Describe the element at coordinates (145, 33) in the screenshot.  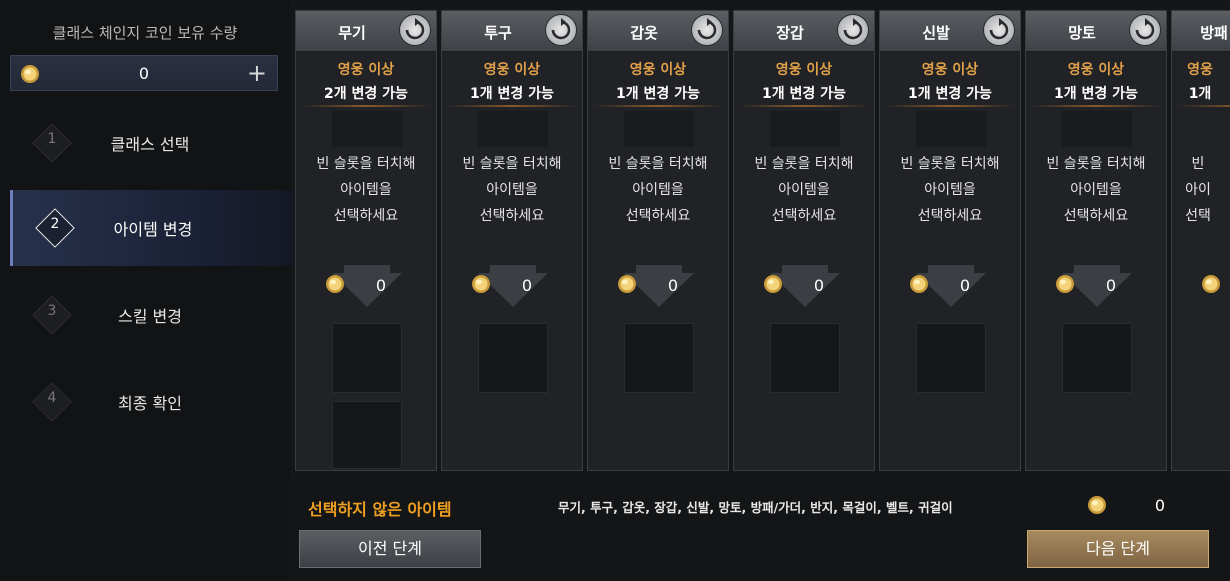
I see `coin-title: 클래스 체인지 코인 보유 수량` at that location.